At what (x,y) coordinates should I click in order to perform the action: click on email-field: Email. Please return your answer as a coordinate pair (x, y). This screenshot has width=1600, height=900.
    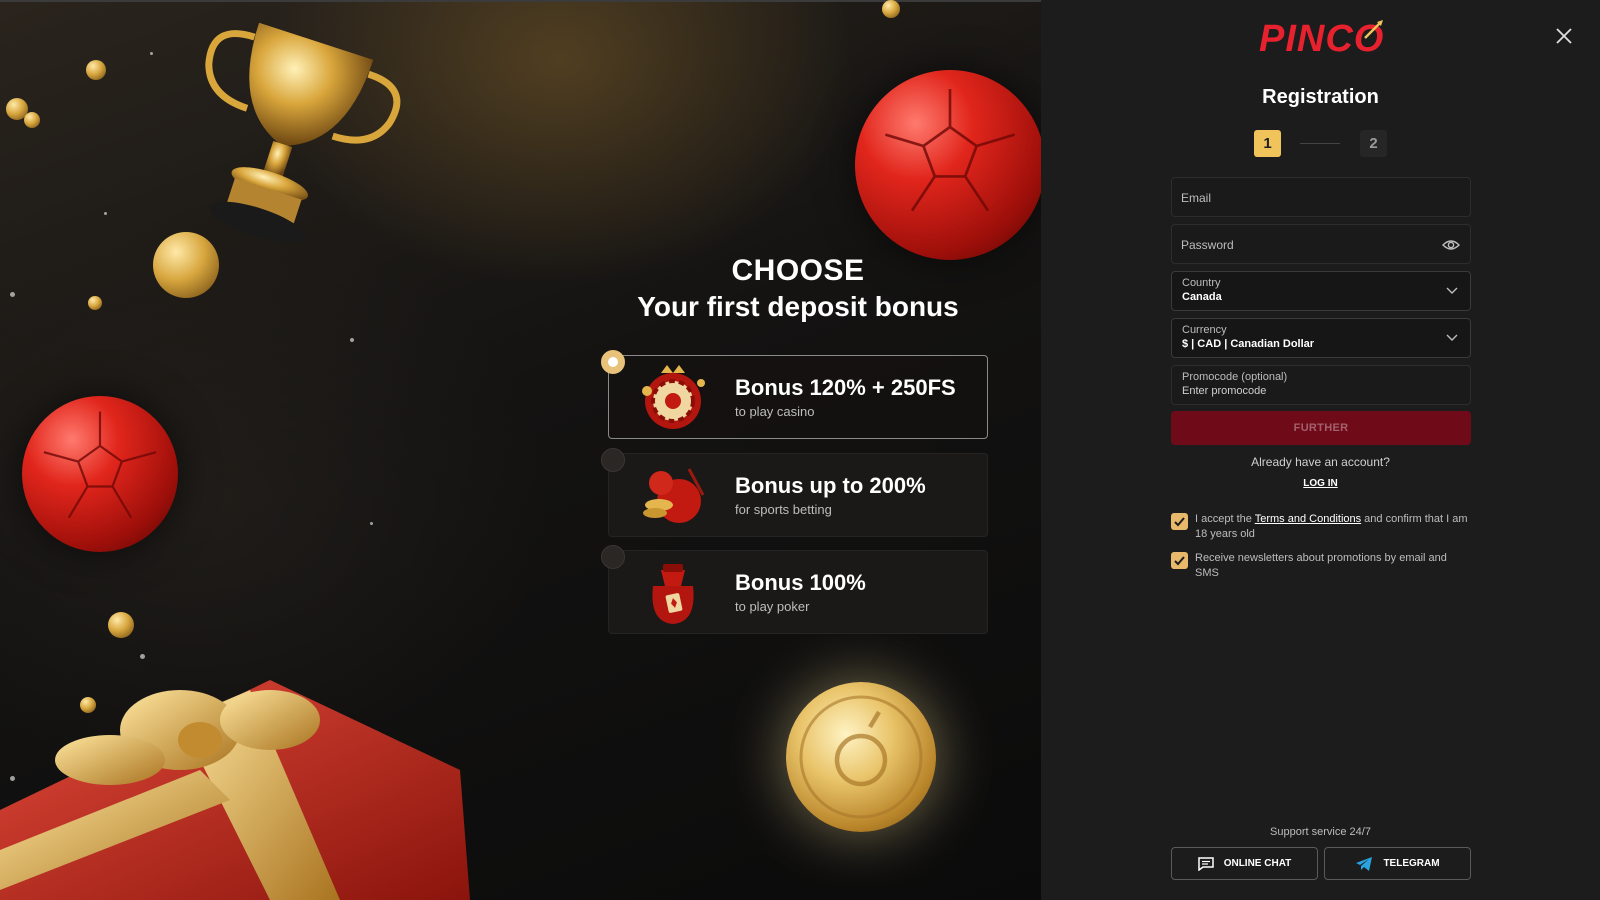
    Looking at the image, I should click on (1321, 197).